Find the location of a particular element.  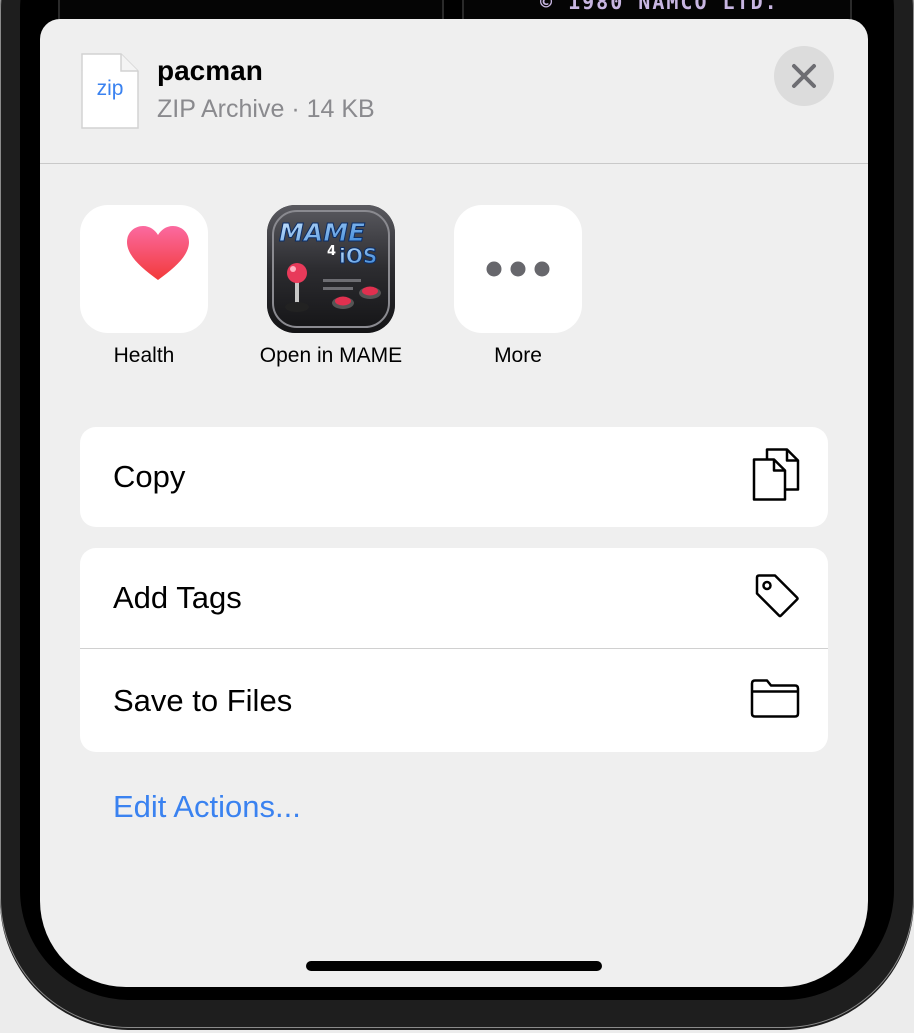

copy-action-group: Copy is located at coordinates (454, 477).